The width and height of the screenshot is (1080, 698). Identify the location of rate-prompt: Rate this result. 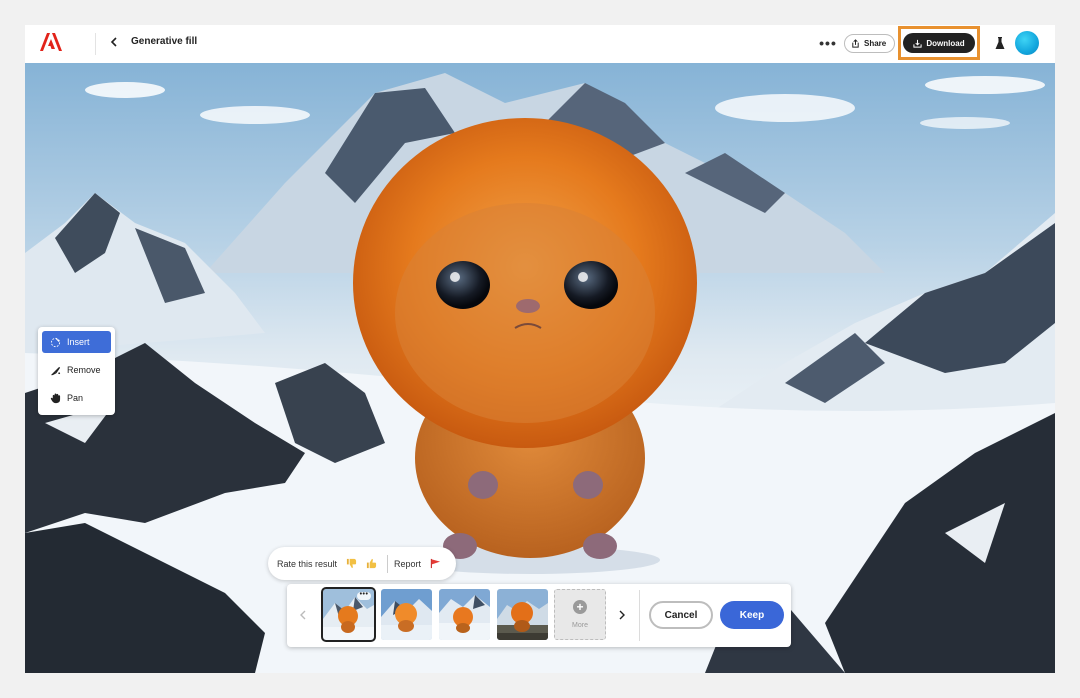
(307, 563).